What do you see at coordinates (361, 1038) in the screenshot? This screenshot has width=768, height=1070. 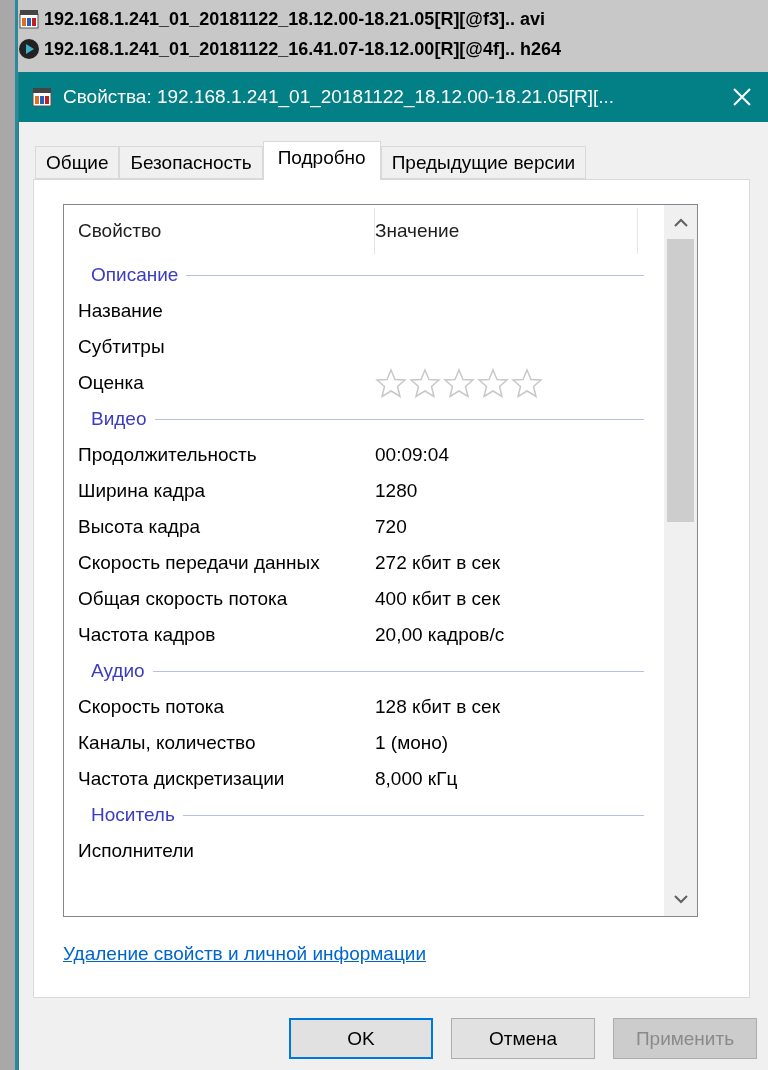 I see `dialog-button: OK` at bounding box center [361, 1038].